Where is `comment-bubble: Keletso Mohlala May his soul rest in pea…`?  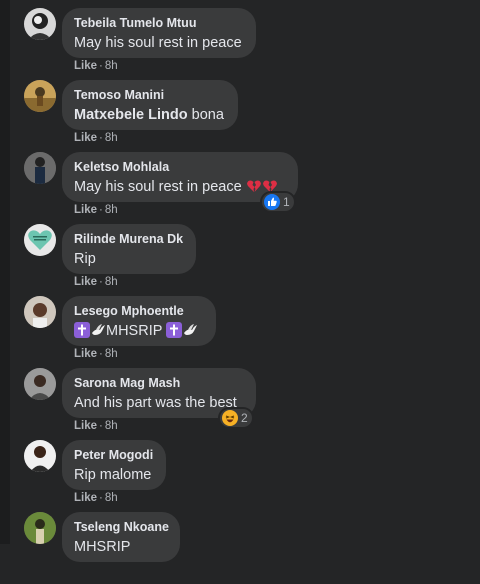 comment-bubble: Keletso Mohlala May his soul rest in pea… is located at coordinates (180, 177).